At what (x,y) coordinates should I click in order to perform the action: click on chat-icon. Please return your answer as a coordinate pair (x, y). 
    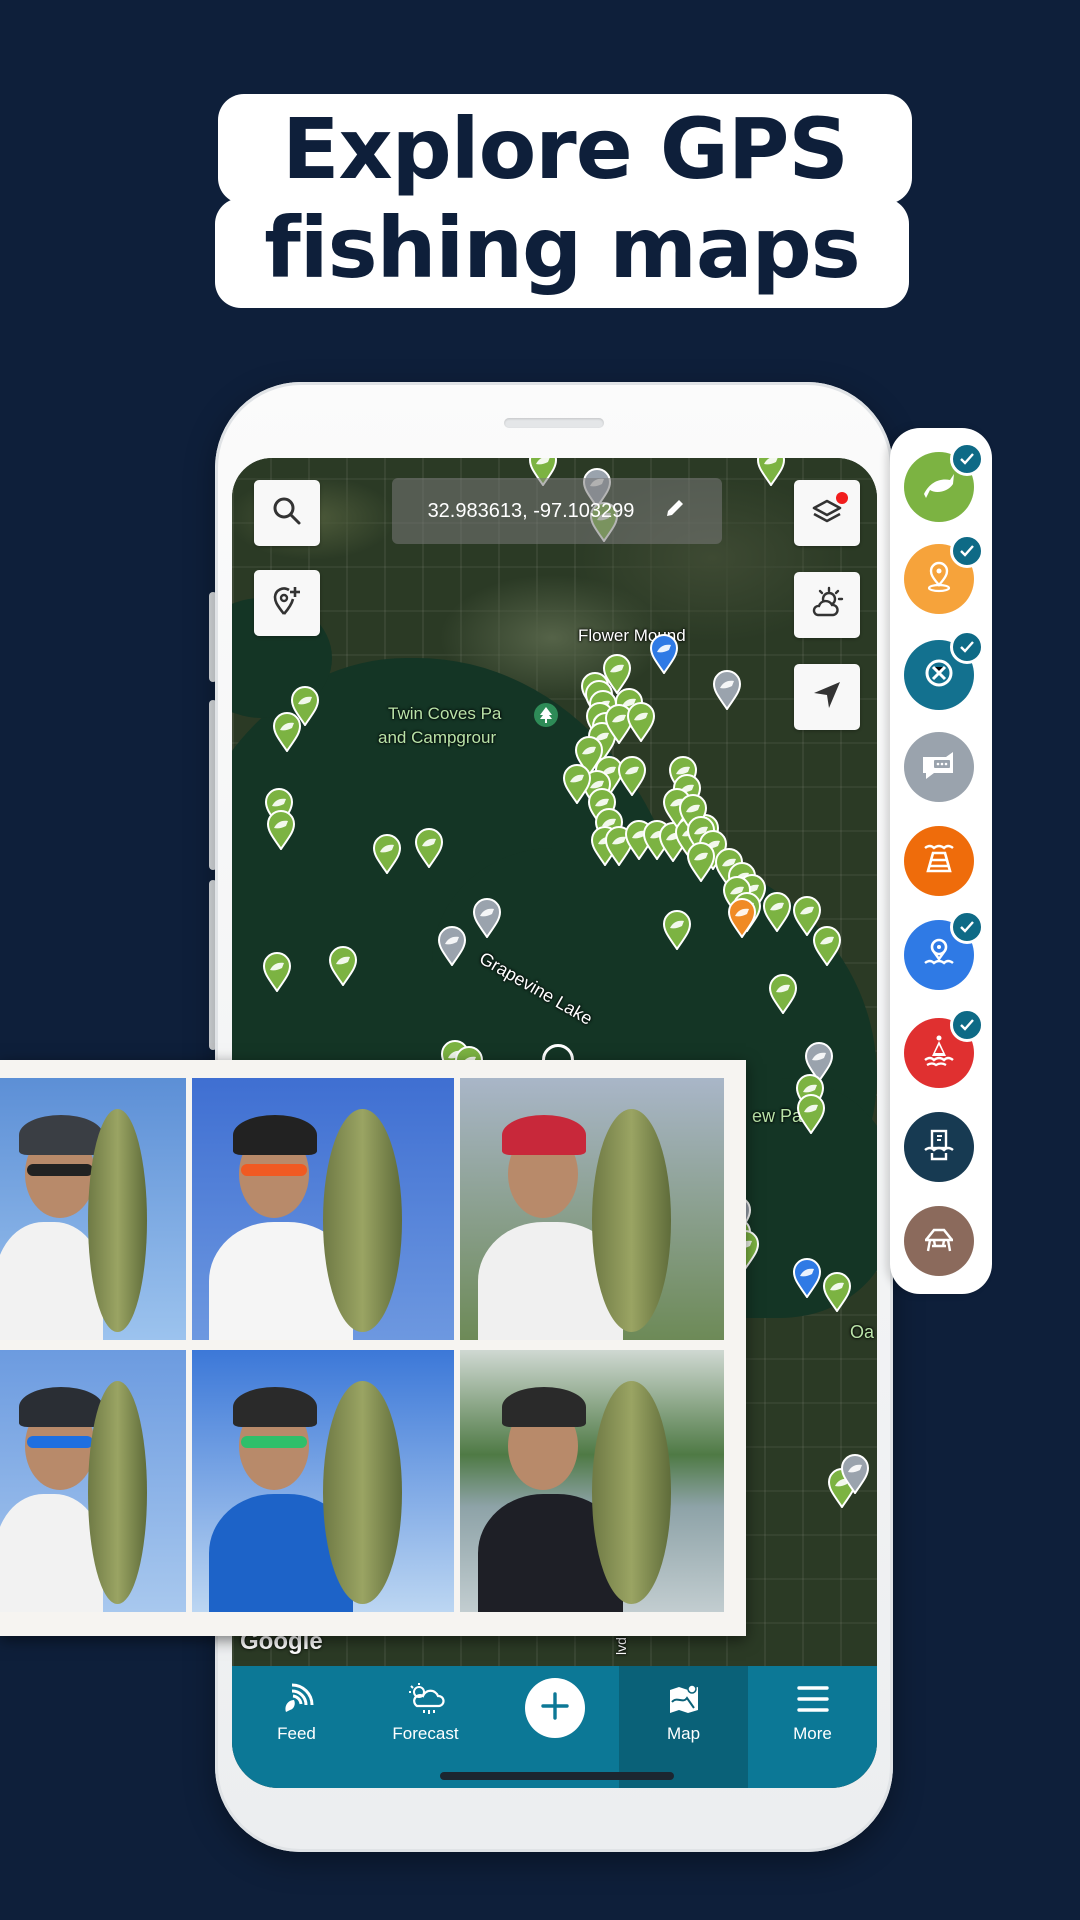
    Looking at the image, I should click on (939, 767).